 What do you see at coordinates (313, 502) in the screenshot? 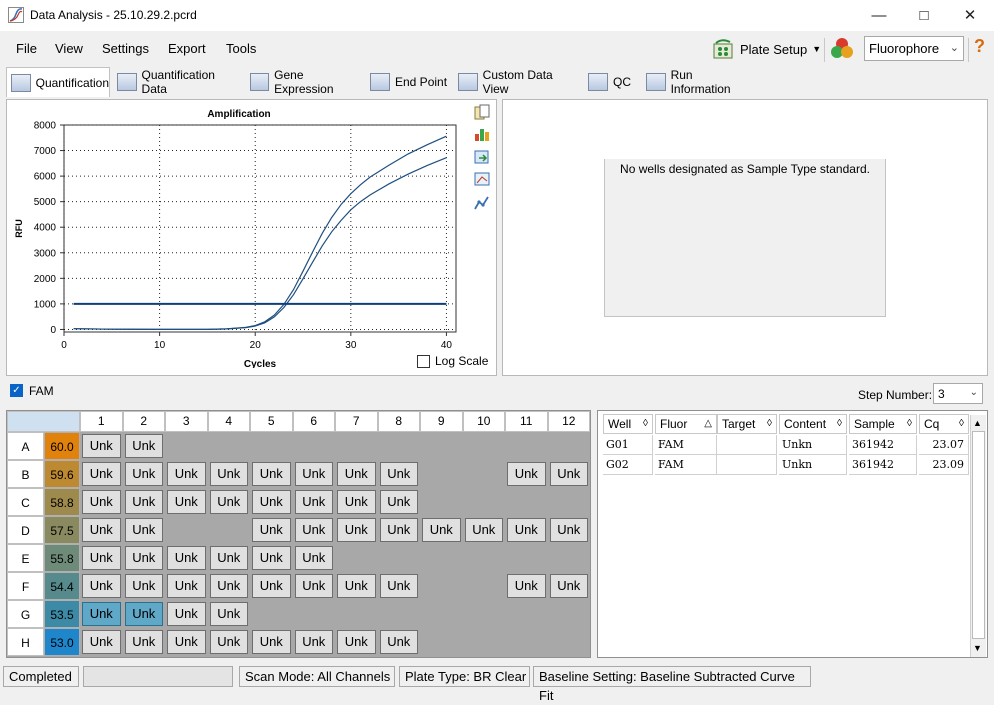
I see `well-C6: Unk` at bounding box center [313, 502].